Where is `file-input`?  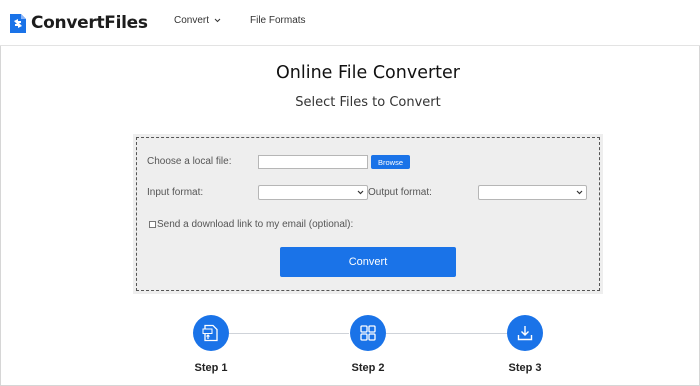 file-input is located at coordinates (313, 162).